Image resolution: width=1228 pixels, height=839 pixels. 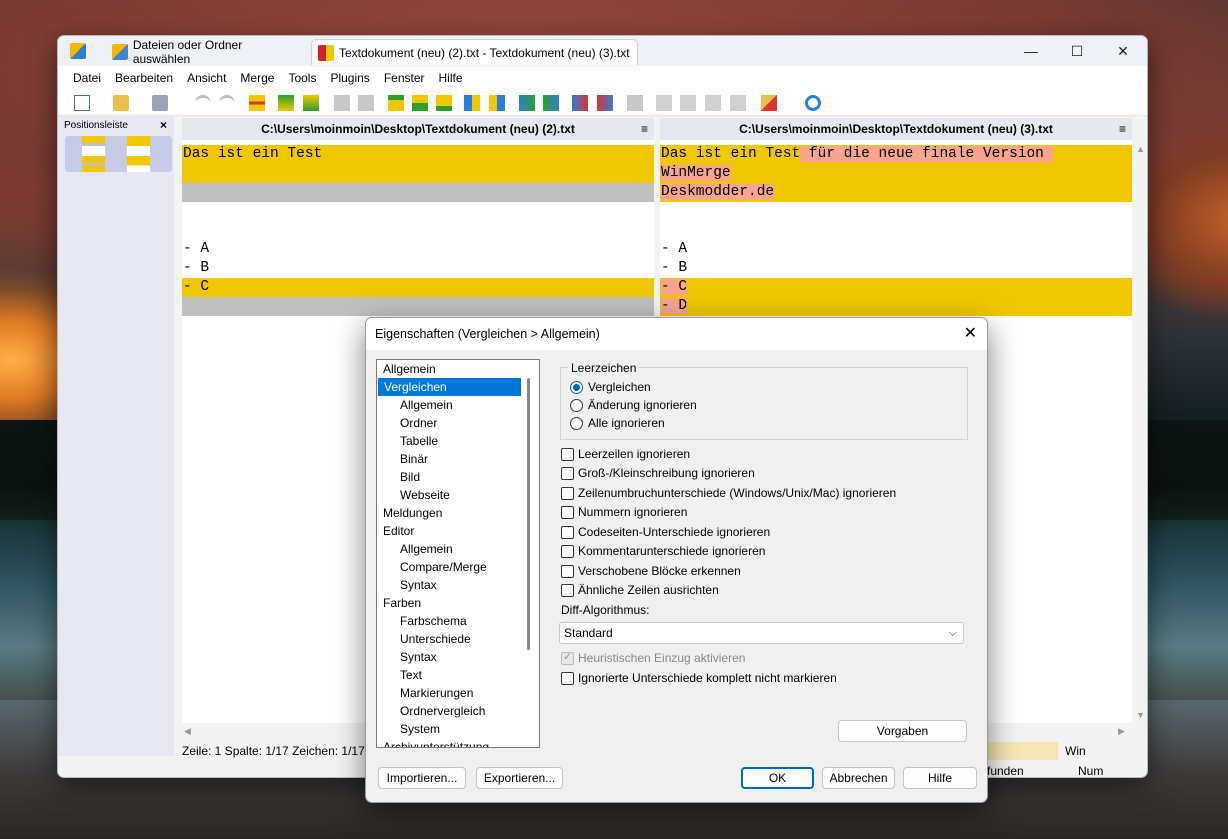 I want to click on cancel-button: Abbrechen, so click(x=858, y=778).